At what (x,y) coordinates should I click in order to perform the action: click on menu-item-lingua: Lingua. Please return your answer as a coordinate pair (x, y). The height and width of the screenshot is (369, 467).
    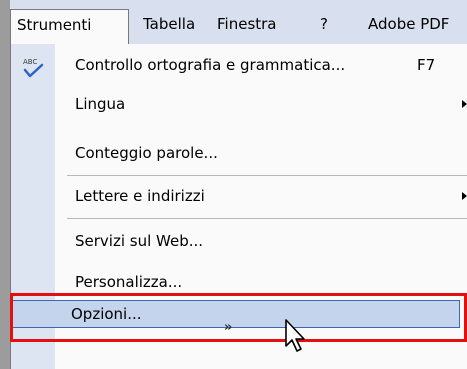
    Looking at the image, I should click on (239, 104).